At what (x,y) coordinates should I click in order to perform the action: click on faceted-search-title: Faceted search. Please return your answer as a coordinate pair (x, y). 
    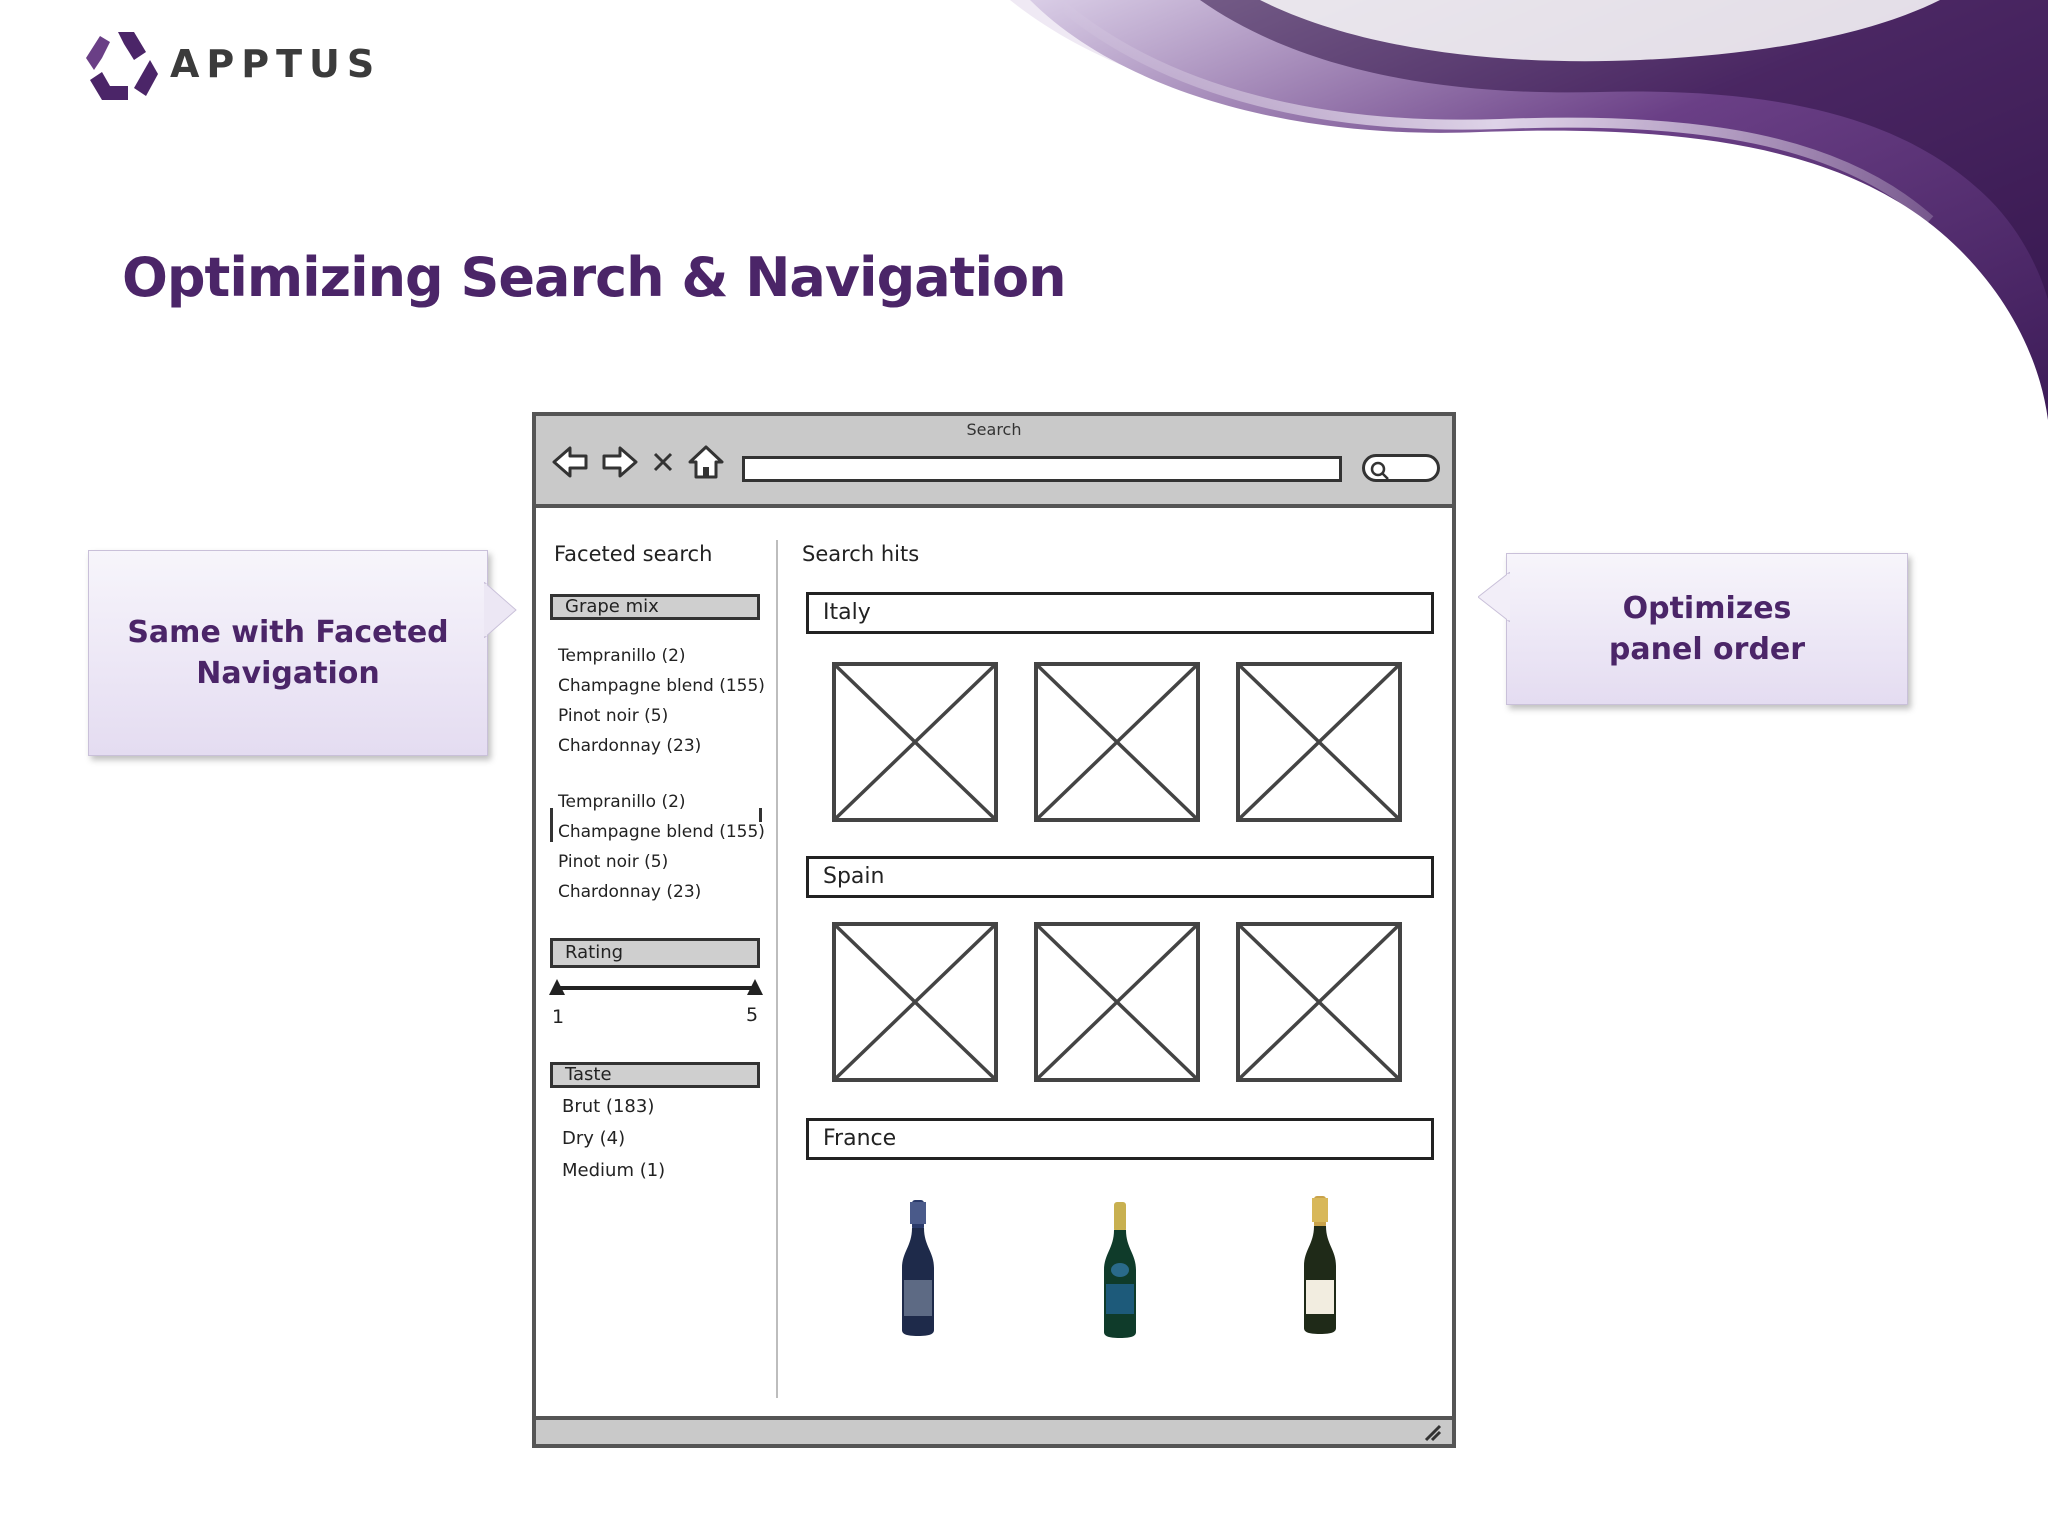
    Looking at the image, I should click on (633, 554).